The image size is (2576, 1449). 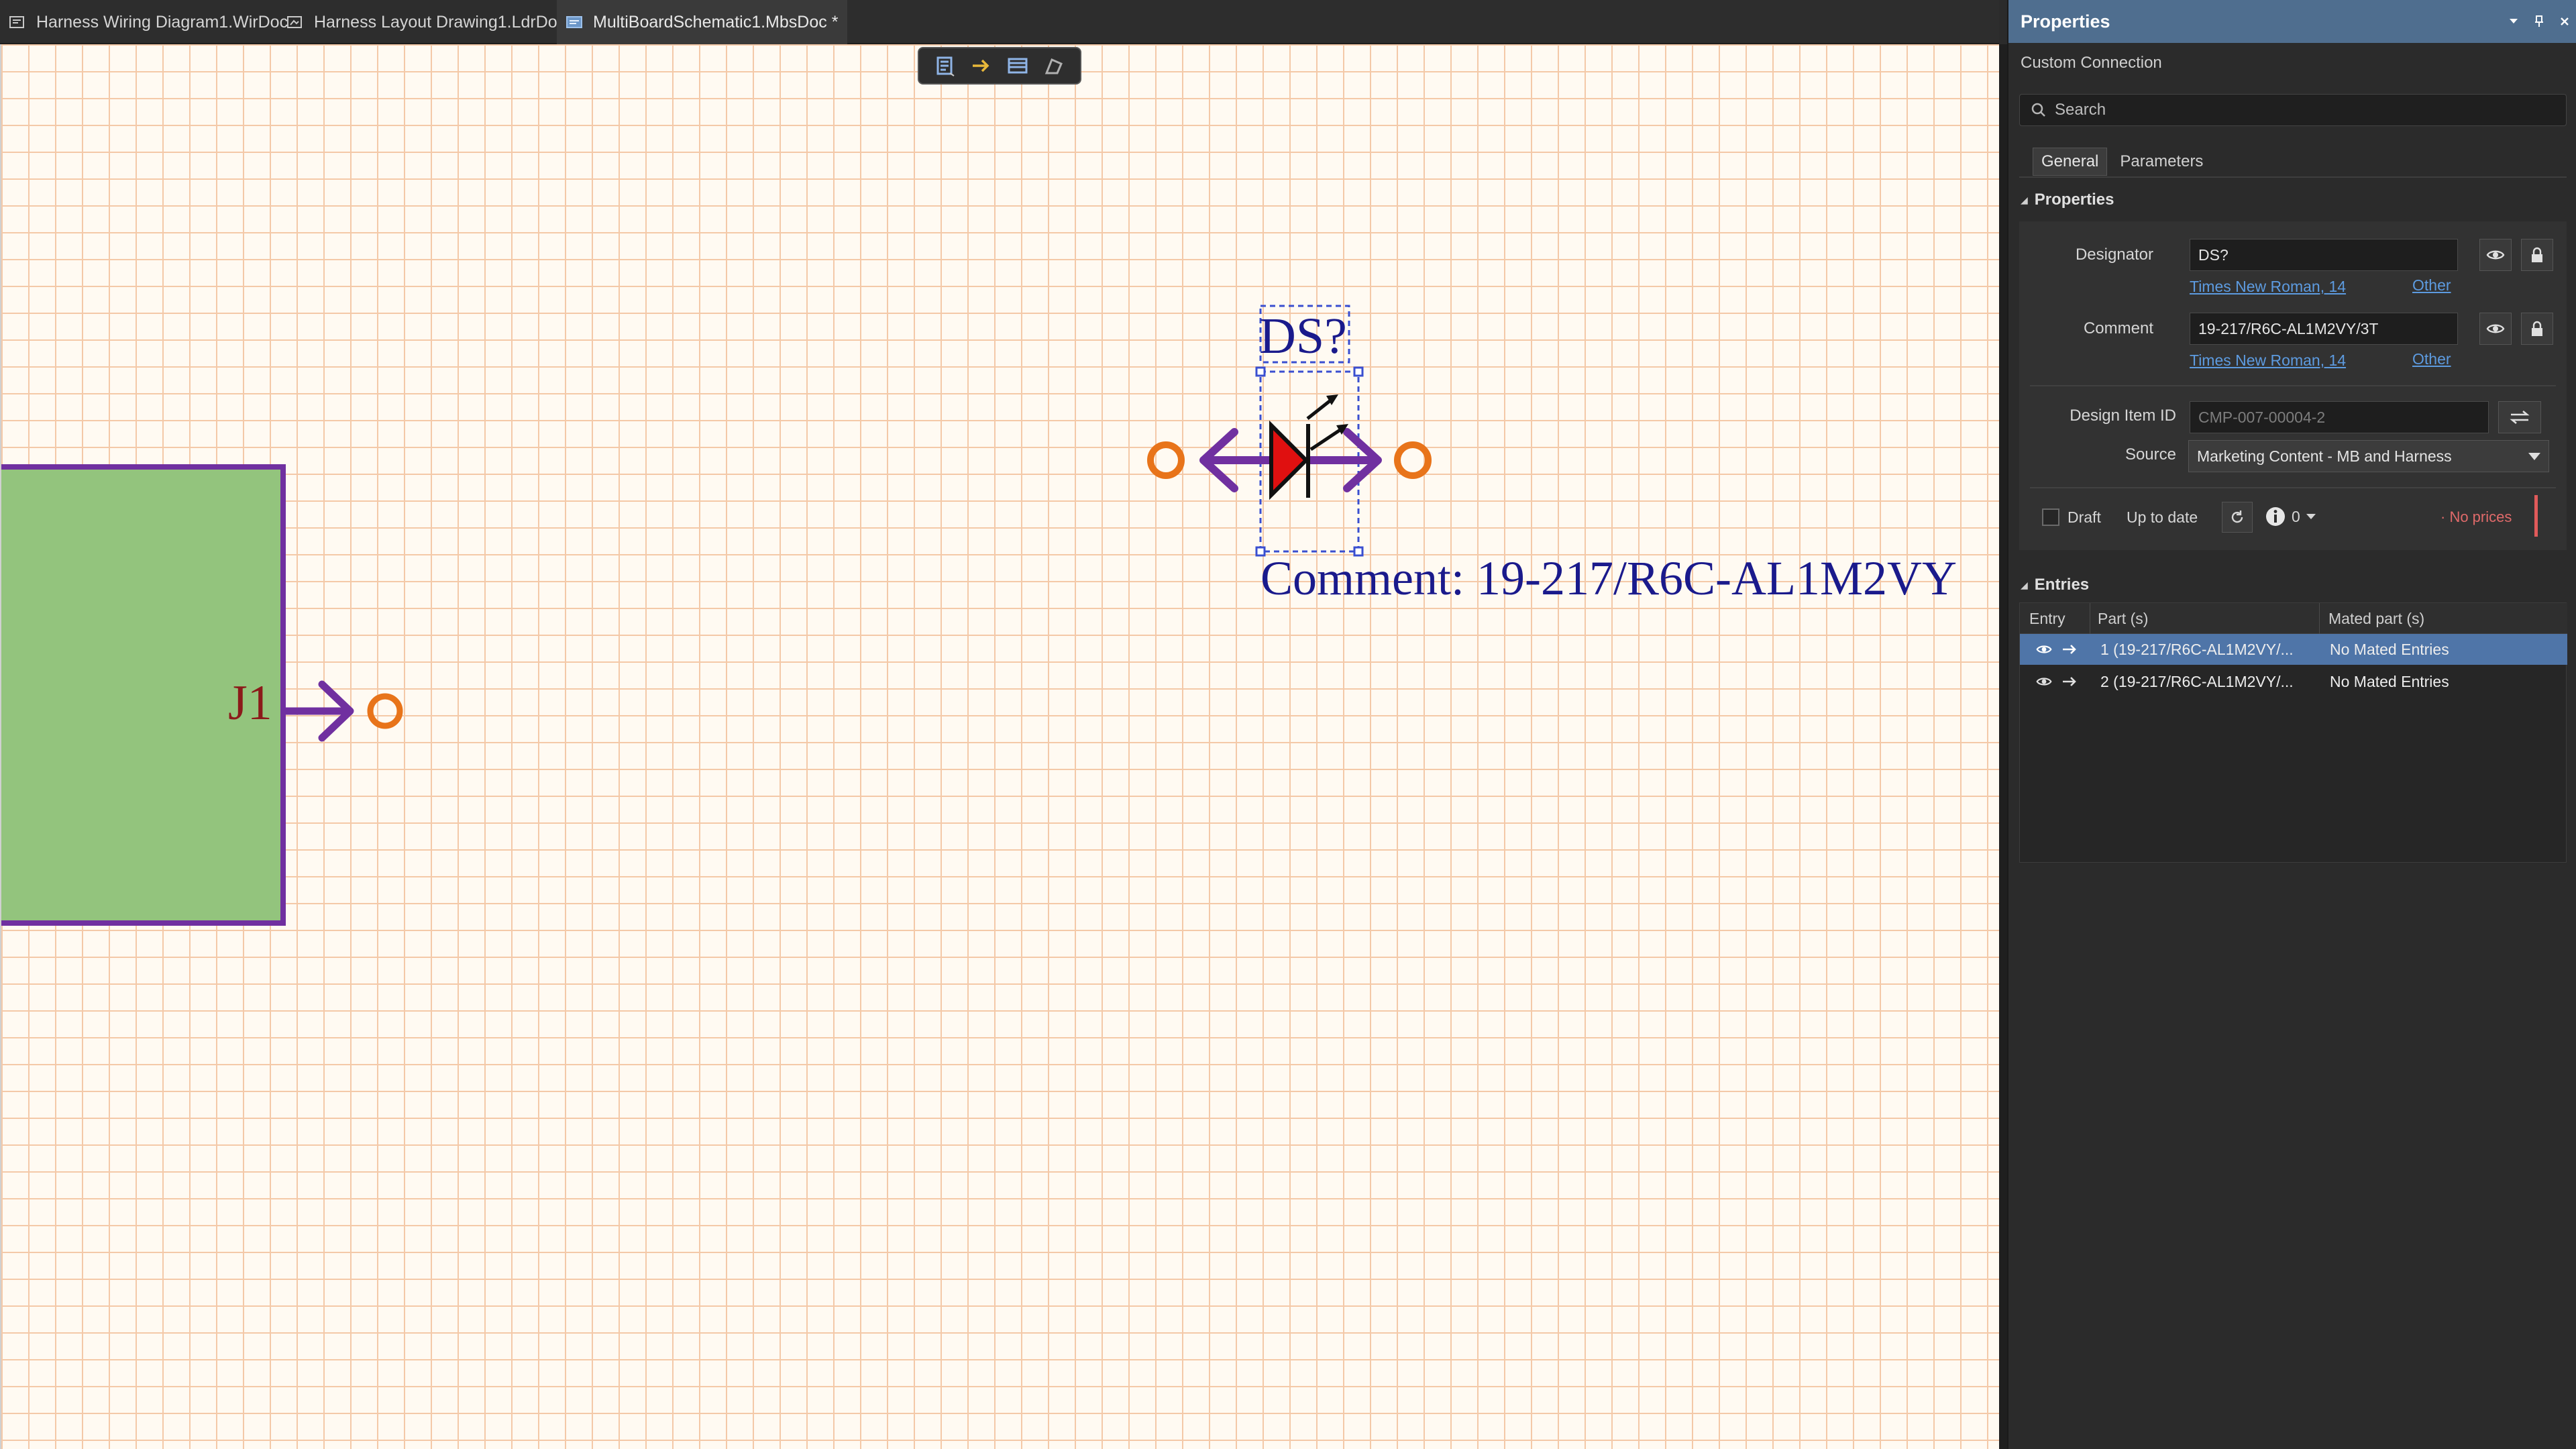 I want to click on comment-other-link: Other, so click(x=2431, y=359).